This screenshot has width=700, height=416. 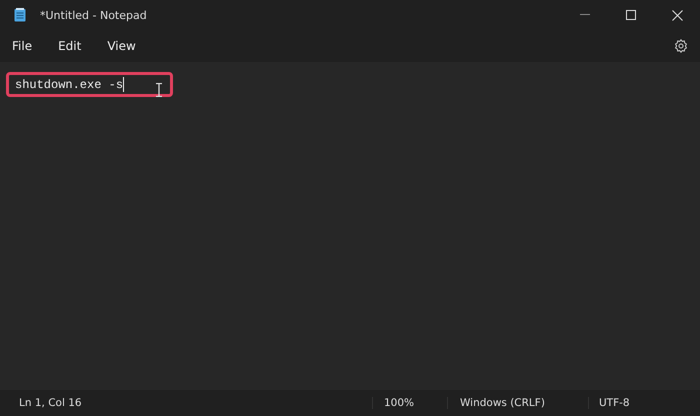 What do you see at coordinates (517, 403) in the screenshot?
I see `status-text: Windows (CRLF)` at bounding box center [517, 403].